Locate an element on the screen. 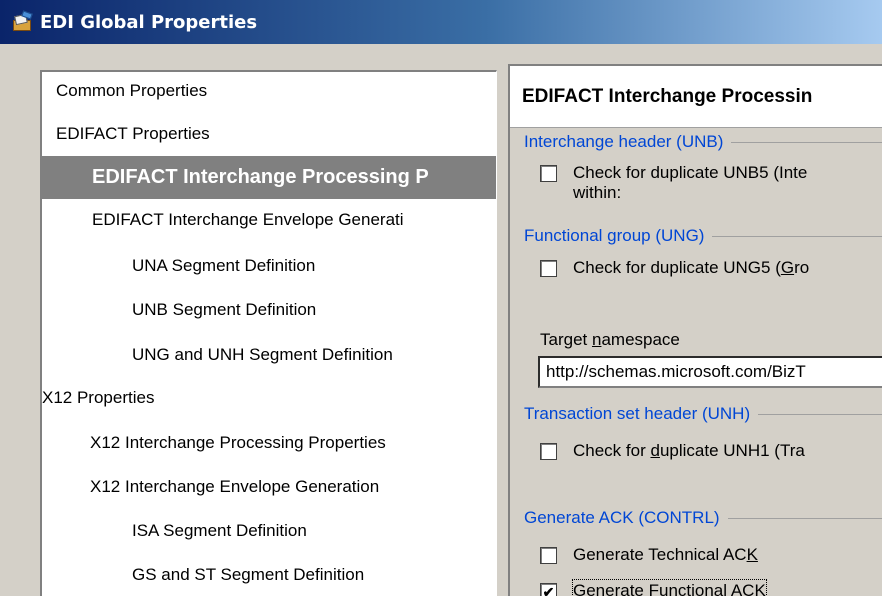 The height and width of the screenshot is (596, 882). target-namespace-input: http://schemas.microsoft.com/BizT is located at coordinates (710, 372).